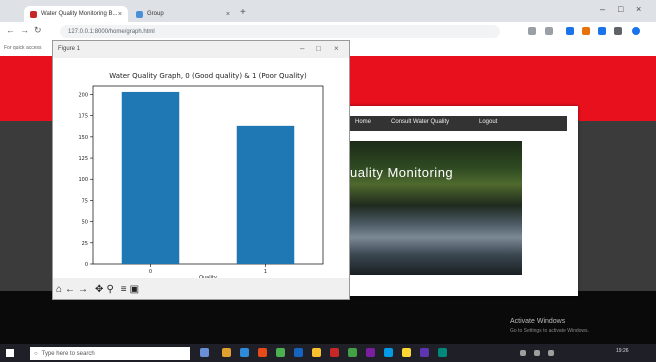 Image resolution: width=656 pixels, height=362 pixels. I want to click on x-tick-label: 0, so click(150, 272).